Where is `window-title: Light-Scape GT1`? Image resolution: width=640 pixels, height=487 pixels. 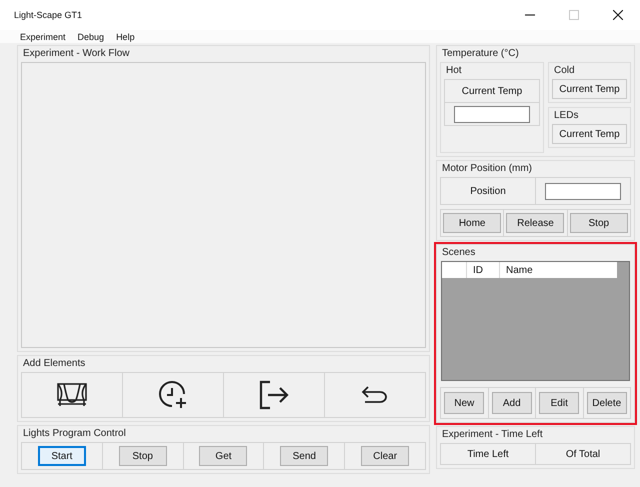 window-title: Light-Scape GT1 is located at coordinates (49, 15).